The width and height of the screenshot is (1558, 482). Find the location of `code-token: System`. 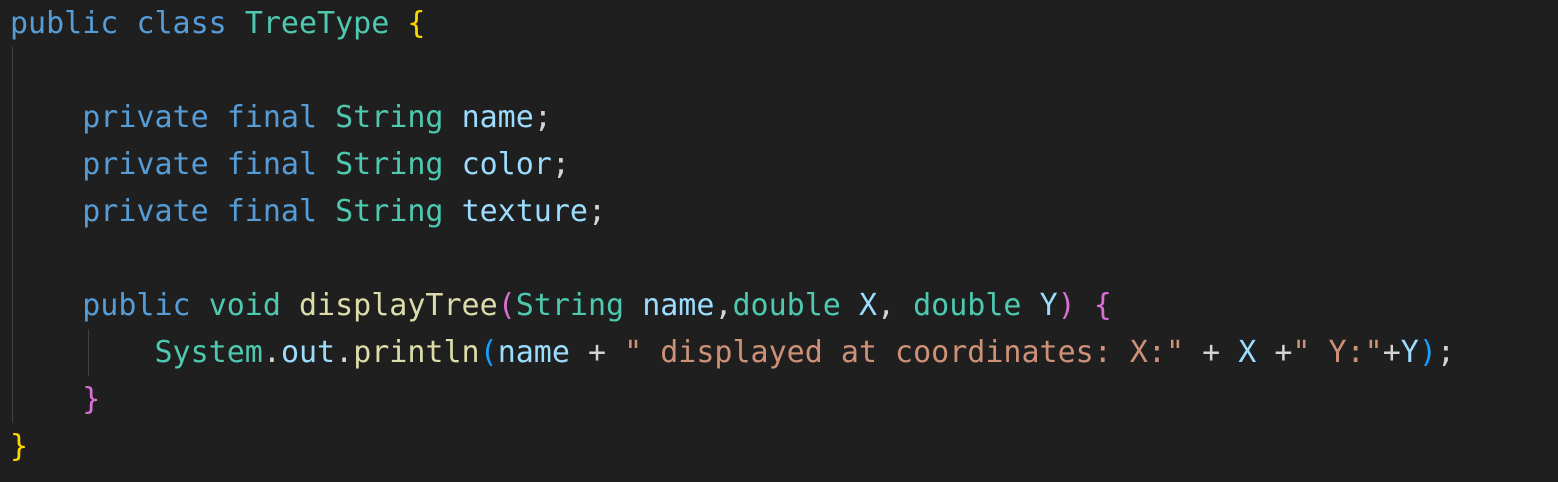

code-token: System is located at coordinates (208, 352).